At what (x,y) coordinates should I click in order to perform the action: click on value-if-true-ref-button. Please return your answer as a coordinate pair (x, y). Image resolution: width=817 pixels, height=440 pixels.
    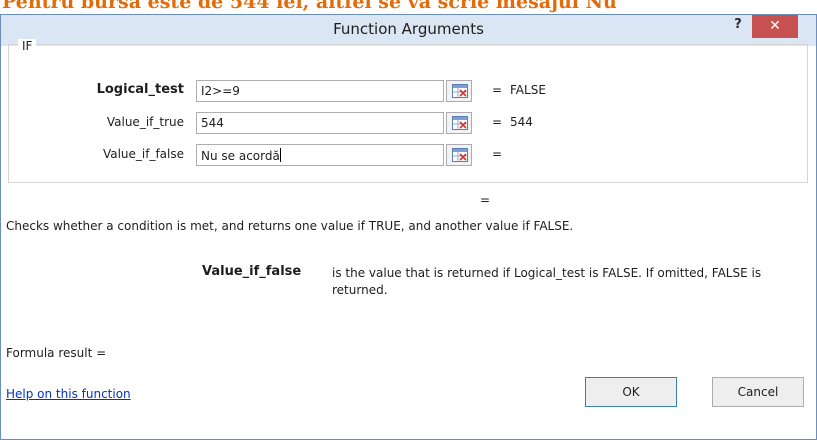
    Looking at the image, I should click on (459, 123).